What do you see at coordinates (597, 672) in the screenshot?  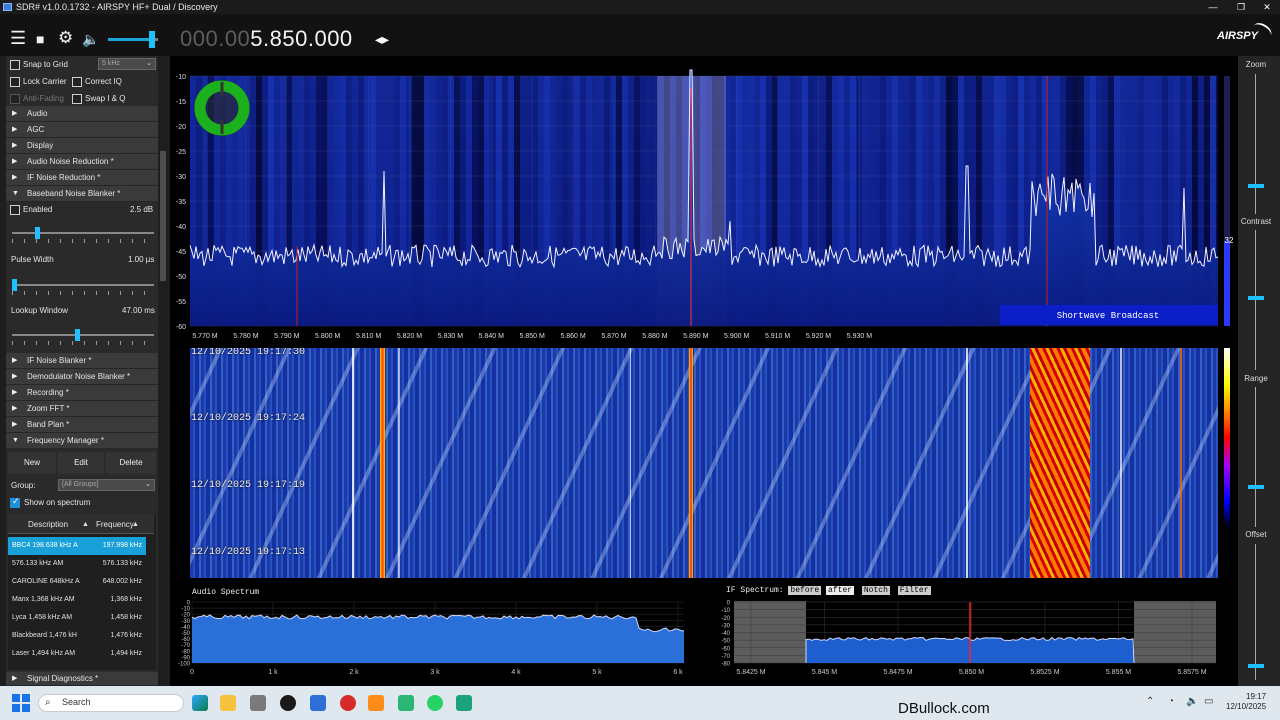 I see `audio-x-tick: 5 k` at bounding box center [597, 672].